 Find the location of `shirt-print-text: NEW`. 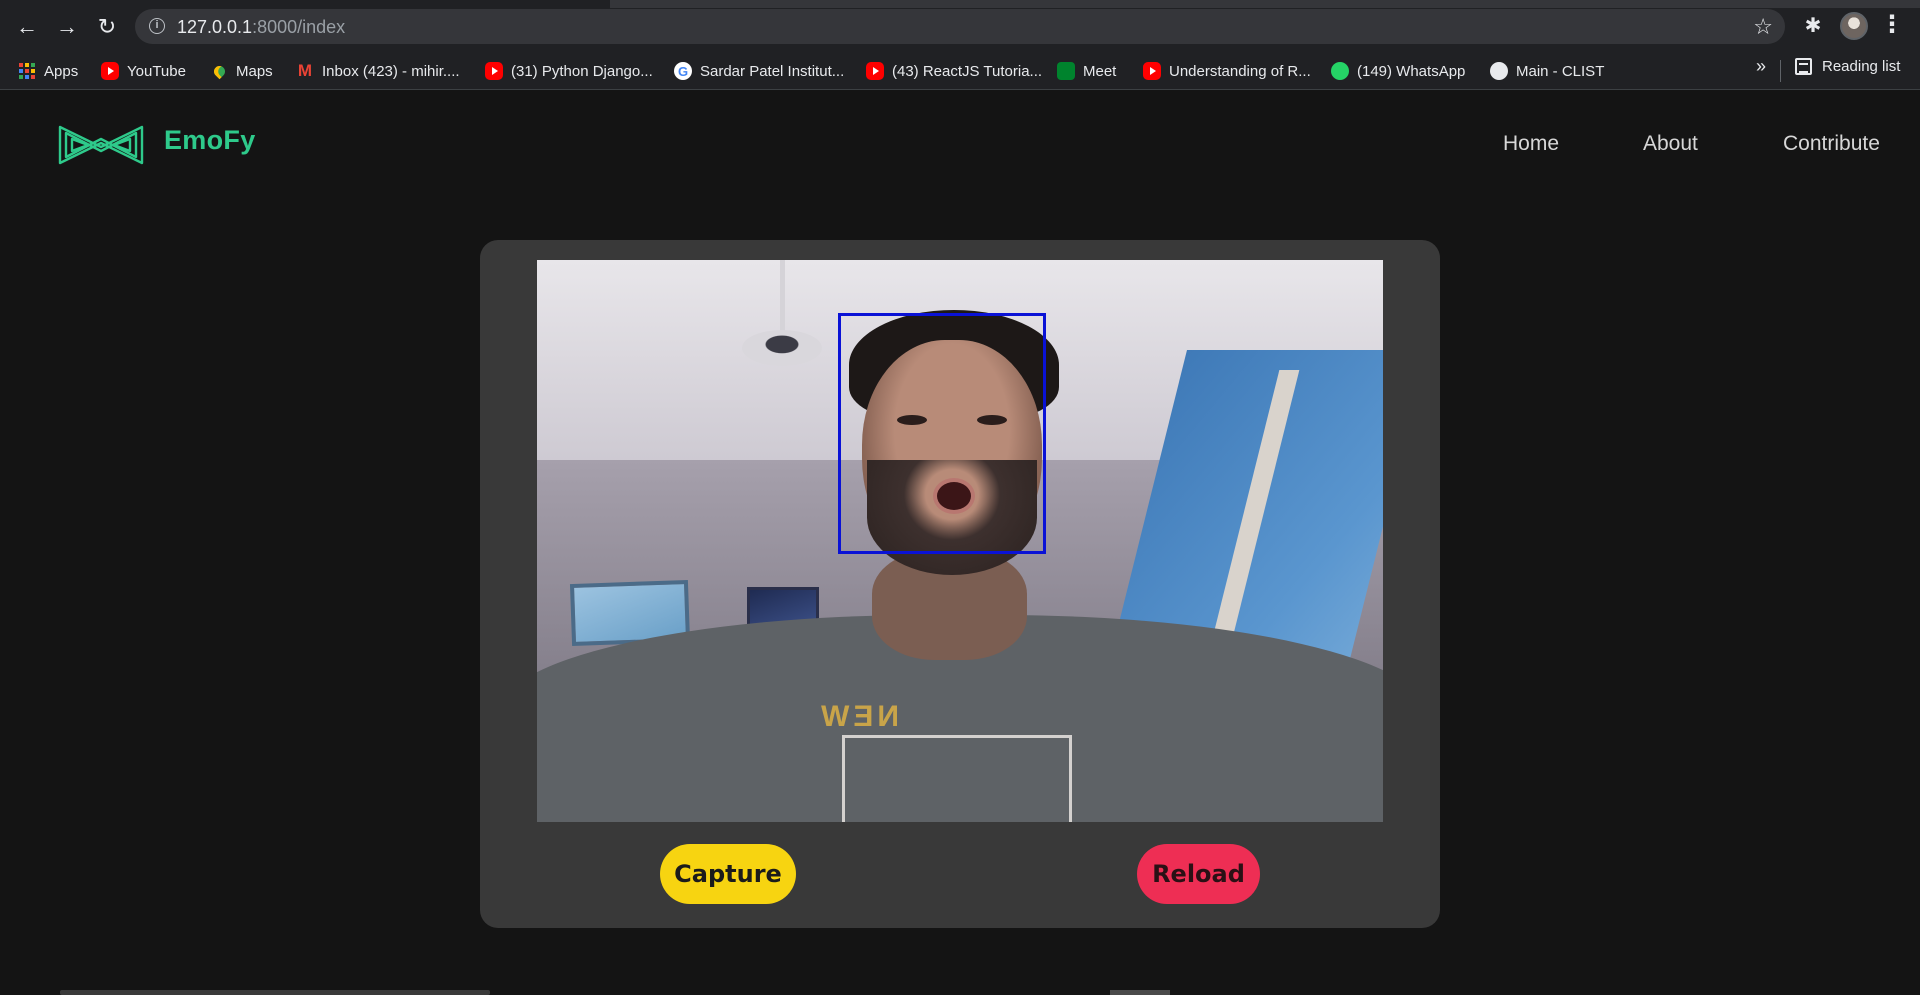

shirt-print-text: NEW is located at coordinates (858, 716).